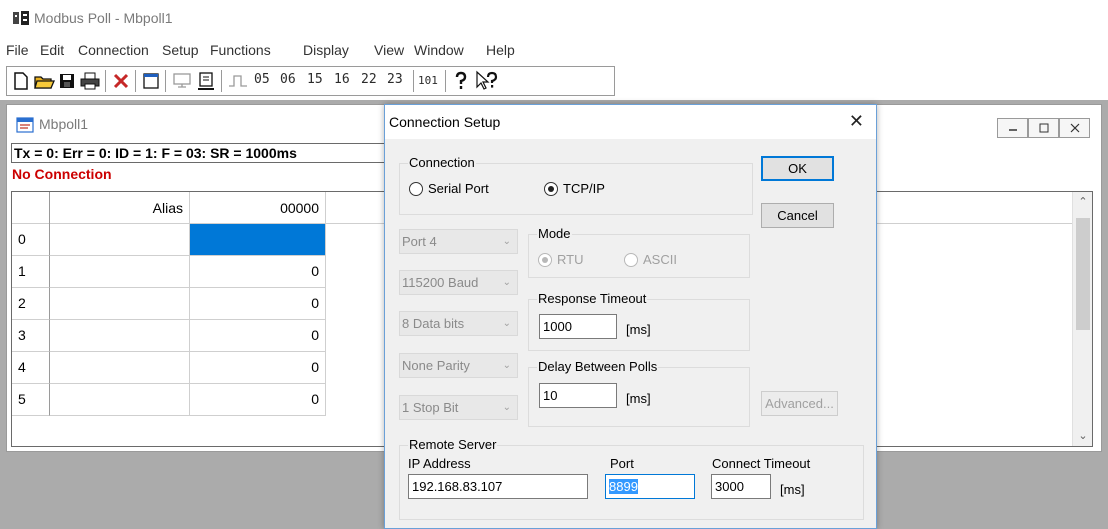 Image resolution: width=1108 pixels, height=529 pixels. I want to click on delay-between-polls-group: Delay Between Polls 10 [ms], so click(639, 393).